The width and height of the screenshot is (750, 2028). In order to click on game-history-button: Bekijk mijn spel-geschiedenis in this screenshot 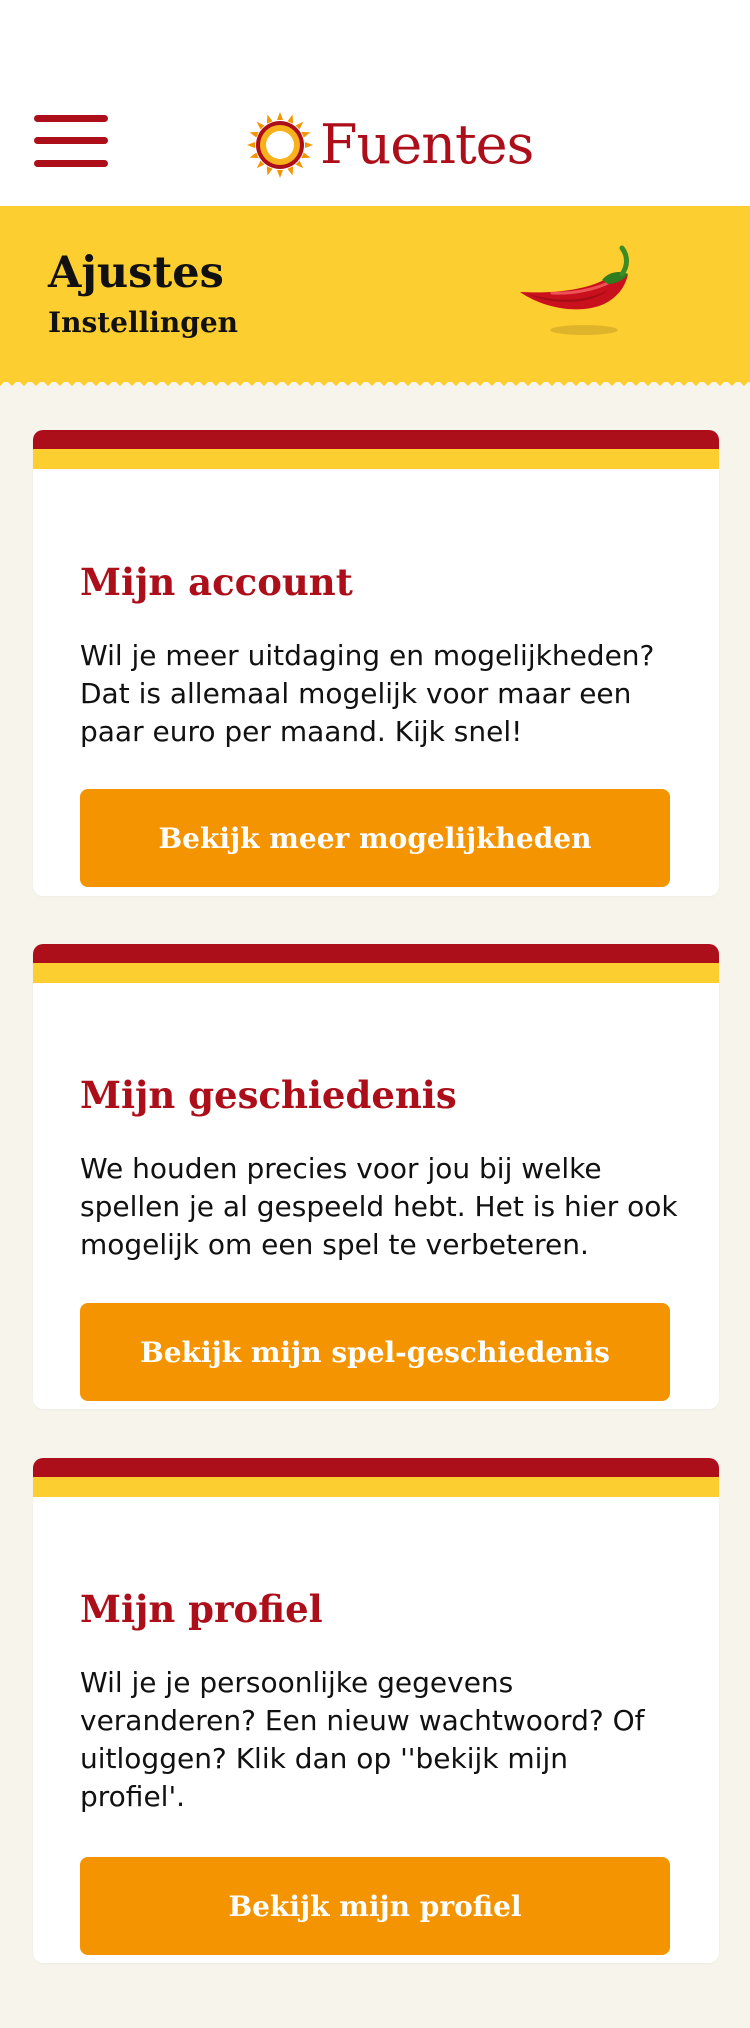, I will do `click(375, 1352)`.